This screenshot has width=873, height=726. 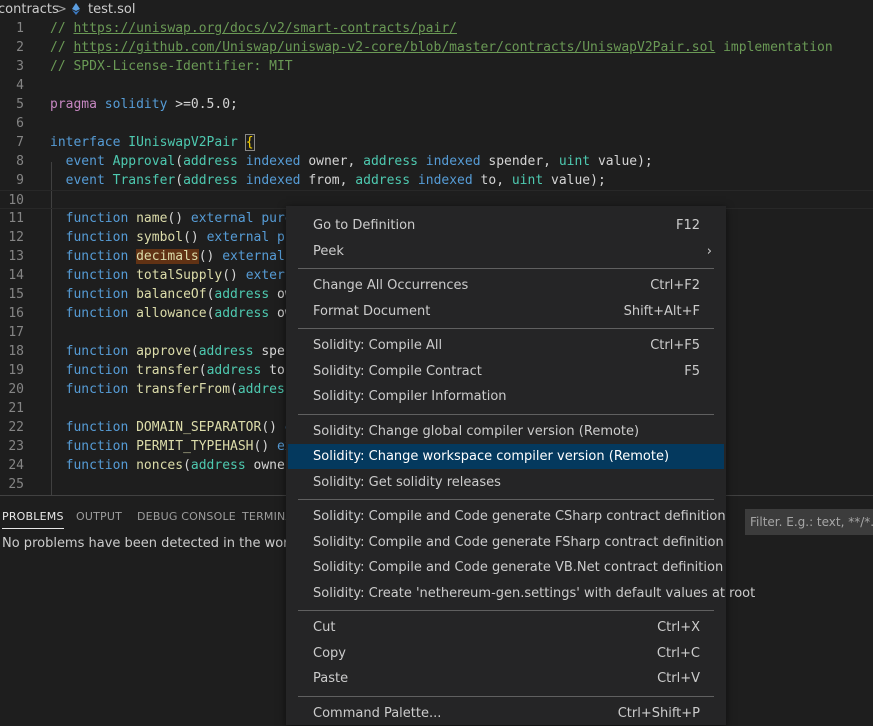 What do you see at coordinates (506, 311) in the screenshot?
I see `menu-item-format-document: Format Document Shift+Alt+F` at bounding box center [506, 311].